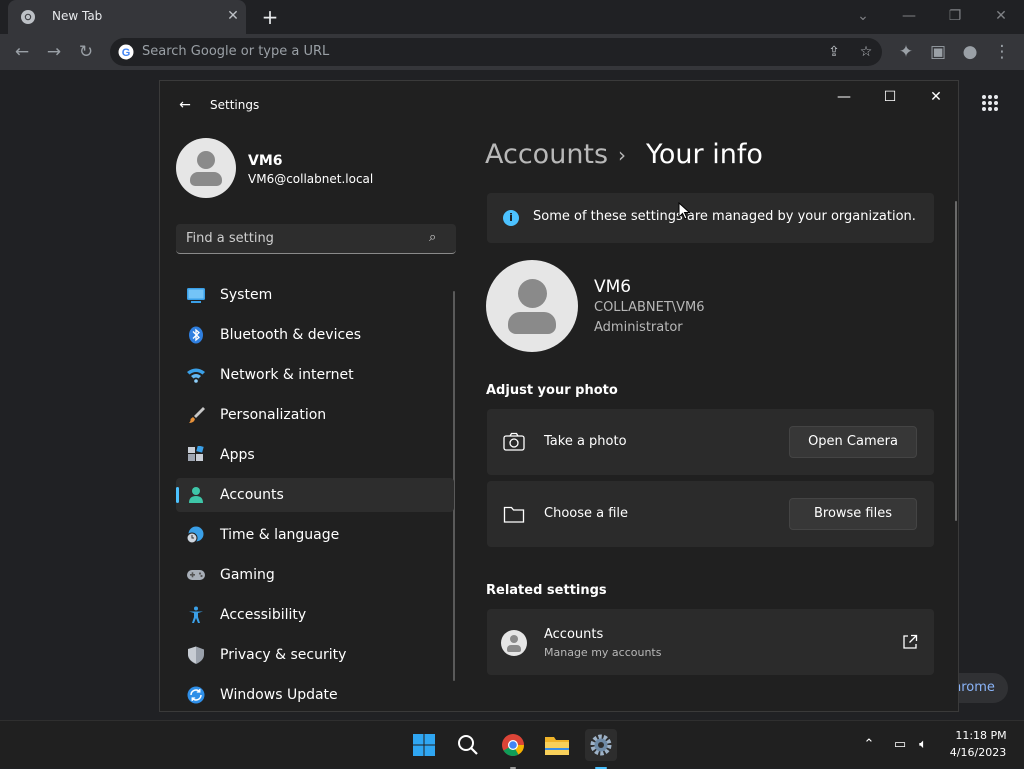 This screenshot has height=769, width=1024. I want to click on search-input: Find a setting ⌕, so click(316, 239).